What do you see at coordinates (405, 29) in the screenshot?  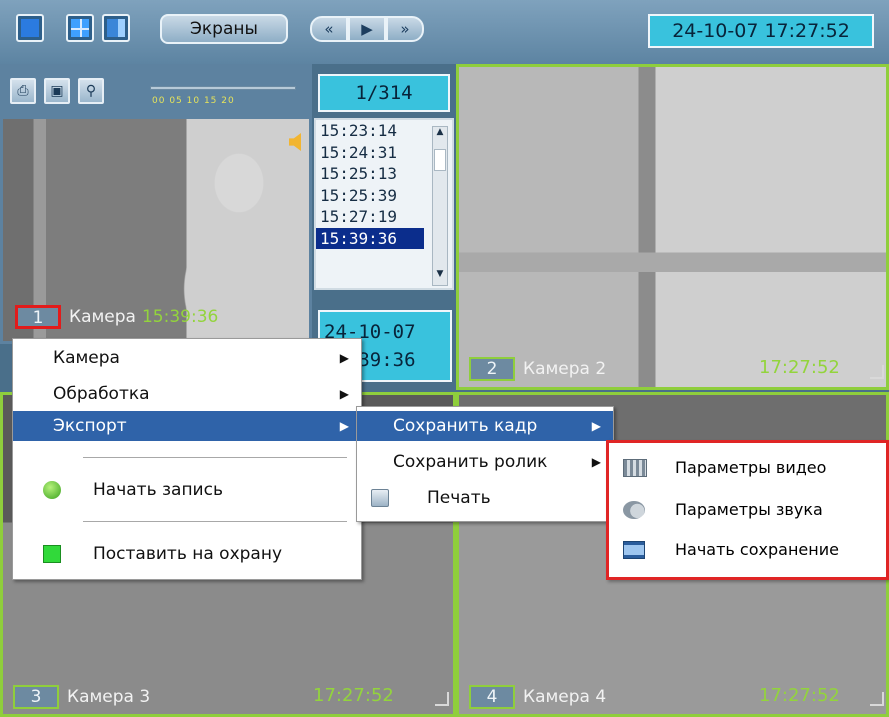 I see `fast-forward-button: »` at bounding box center [405, 29].